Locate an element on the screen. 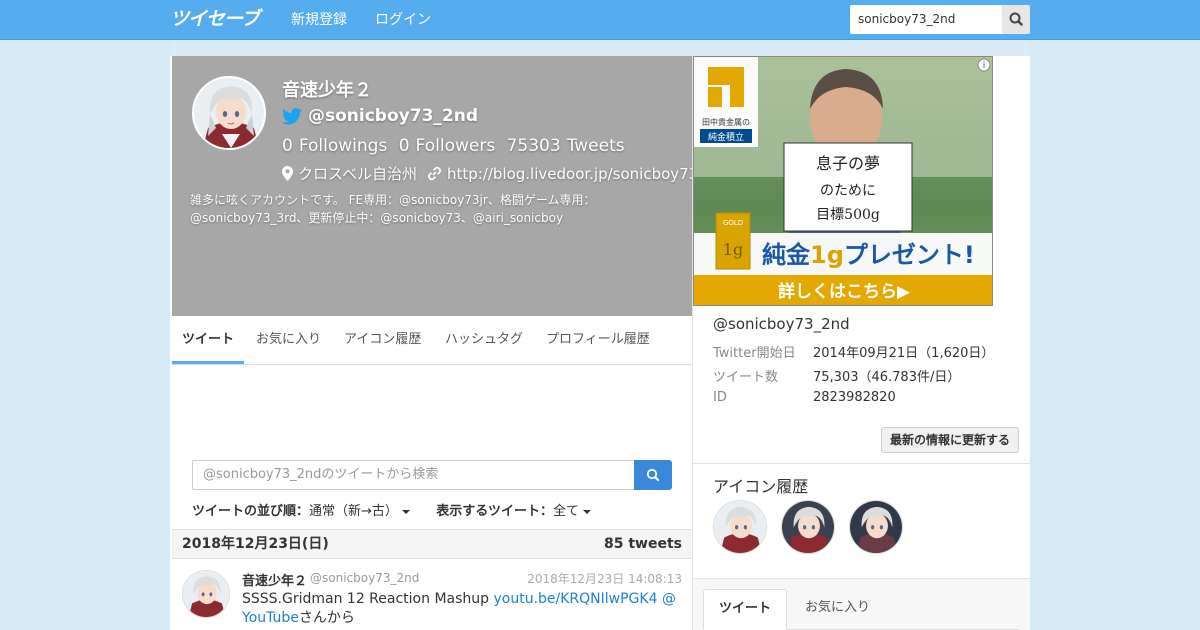  tweet-search-input: @sonicboy73_2ndのツイートから検索 is located at coordinates (413, 475).